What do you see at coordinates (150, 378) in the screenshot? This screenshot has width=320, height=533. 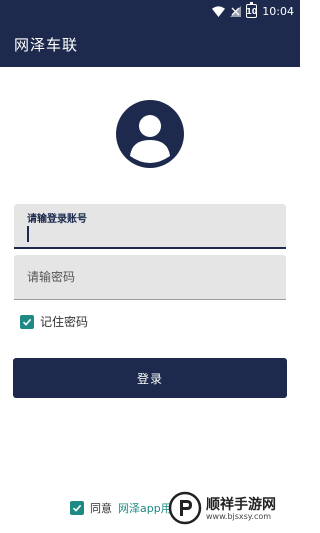 I see `login-button: 登录` at bounding box center [150, 378].